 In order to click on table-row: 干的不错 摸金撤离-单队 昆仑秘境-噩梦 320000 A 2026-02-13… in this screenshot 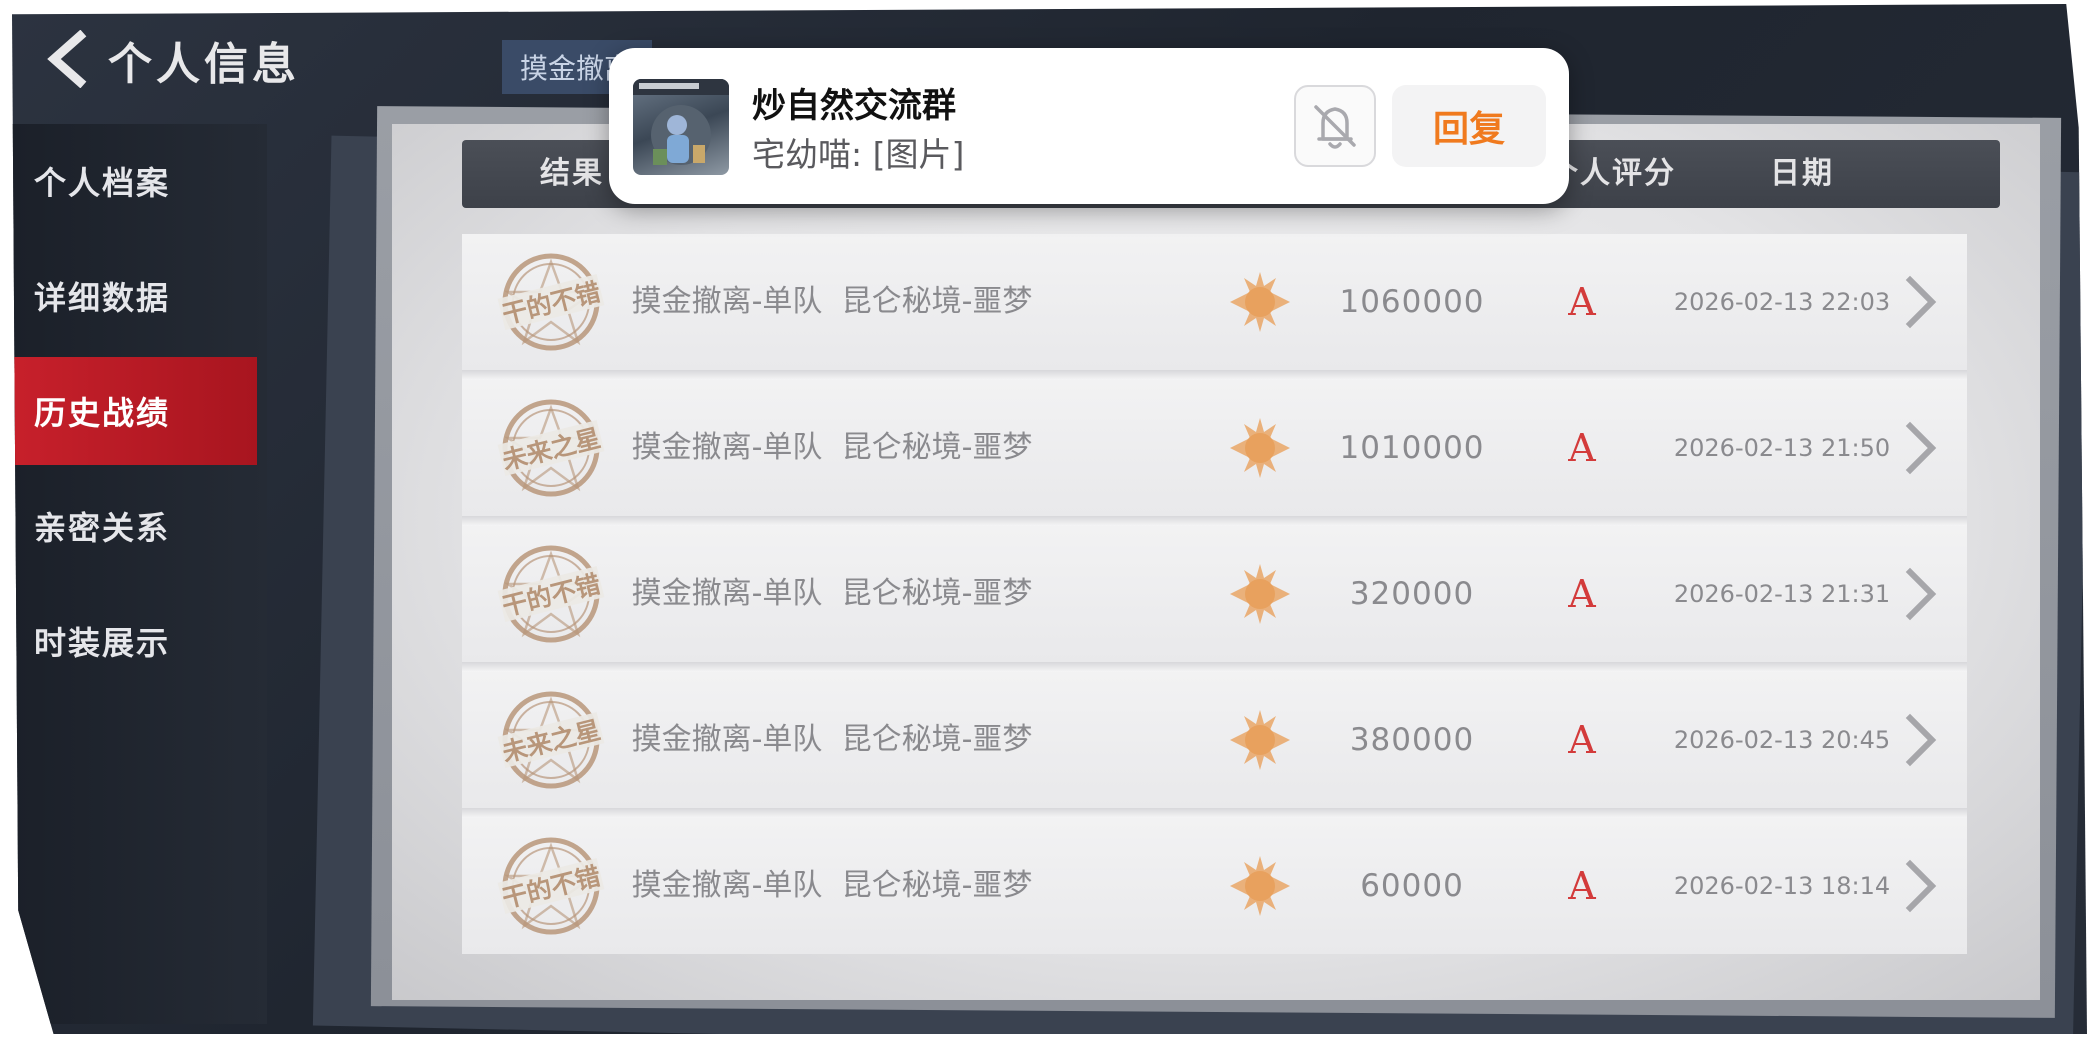, I will do `click(1214, 594)`.